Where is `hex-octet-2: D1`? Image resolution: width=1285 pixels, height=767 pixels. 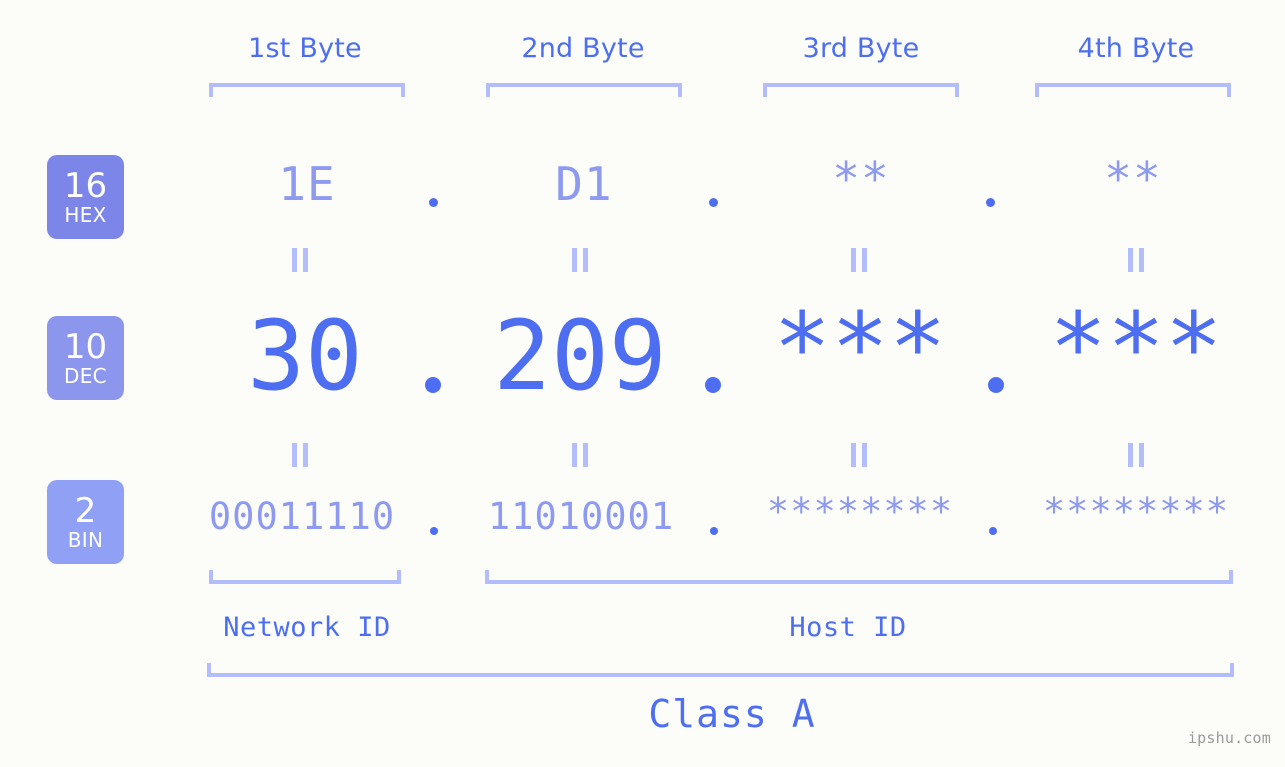
hex-octet-2: D1 is located at coordinates (584, 184).